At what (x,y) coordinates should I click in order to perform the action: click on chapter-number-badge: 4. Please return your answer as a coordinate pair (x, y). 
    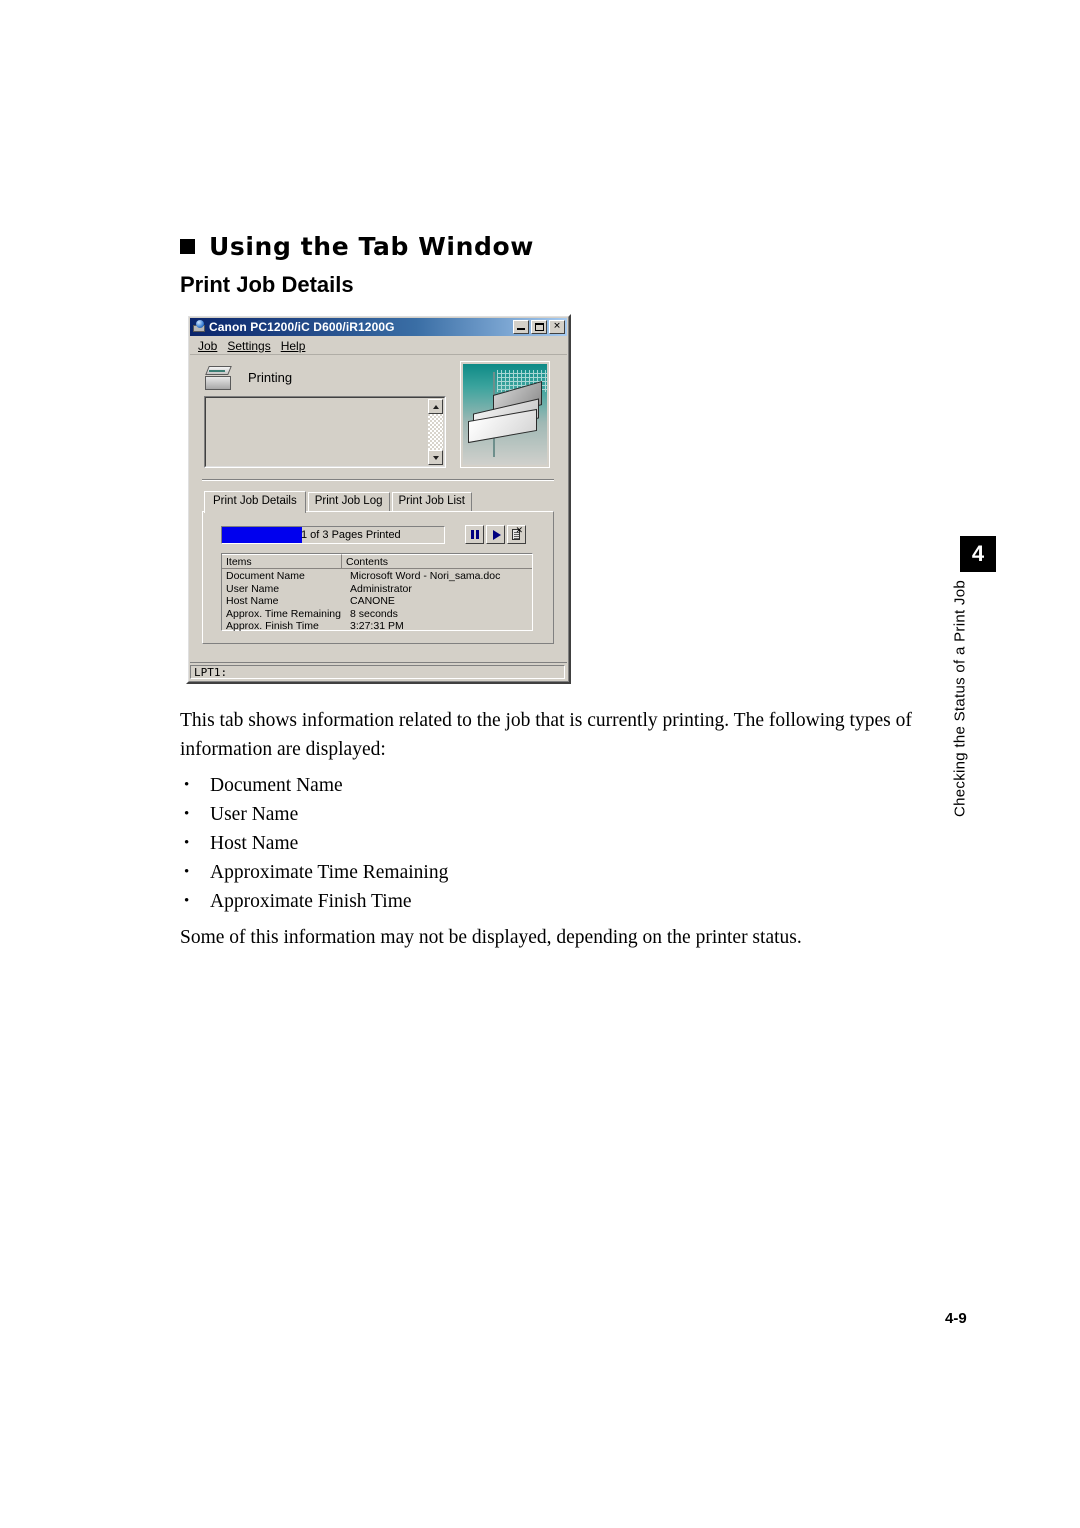
    Looking at the image, I should click on (978, 554).